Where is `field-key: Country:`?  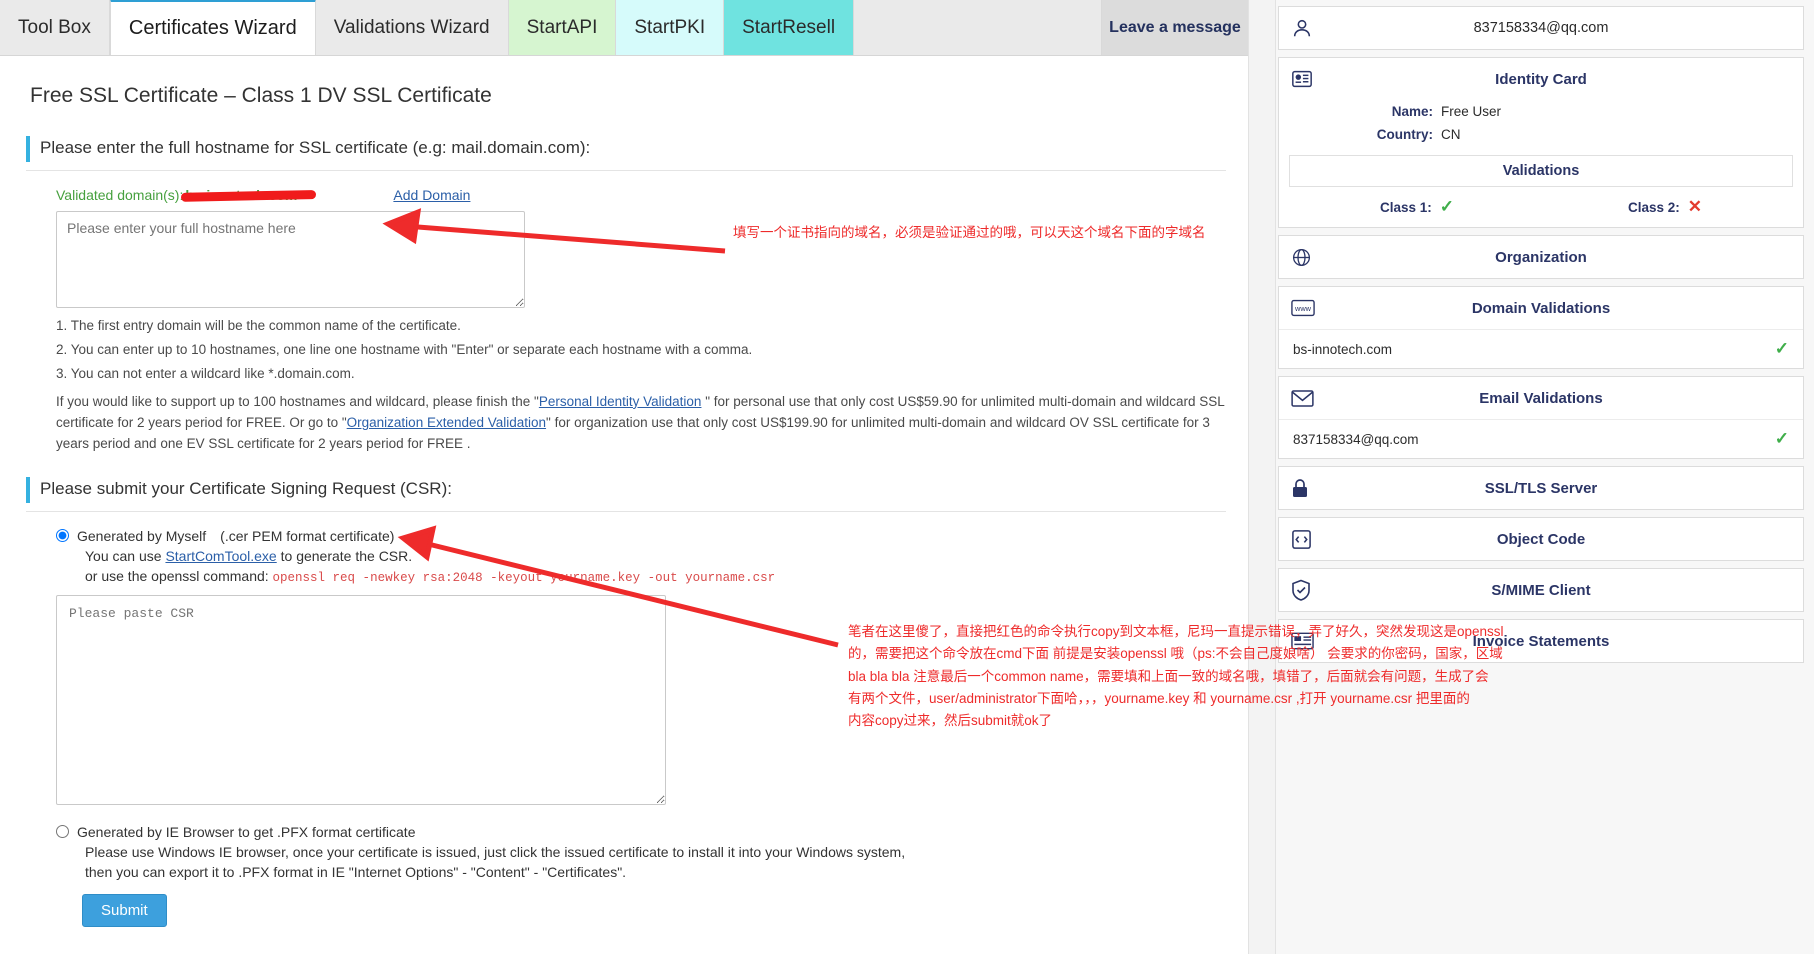 field-key: Country: is located at coordinates (1404, 134).